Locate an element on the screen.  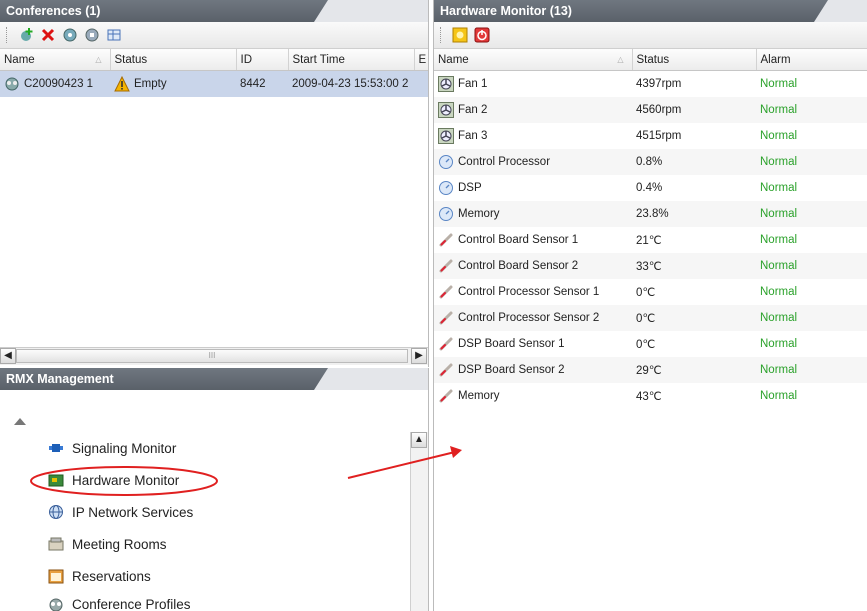
hardware-name-cell: Fan 2 is located at coordinates (533, 110).